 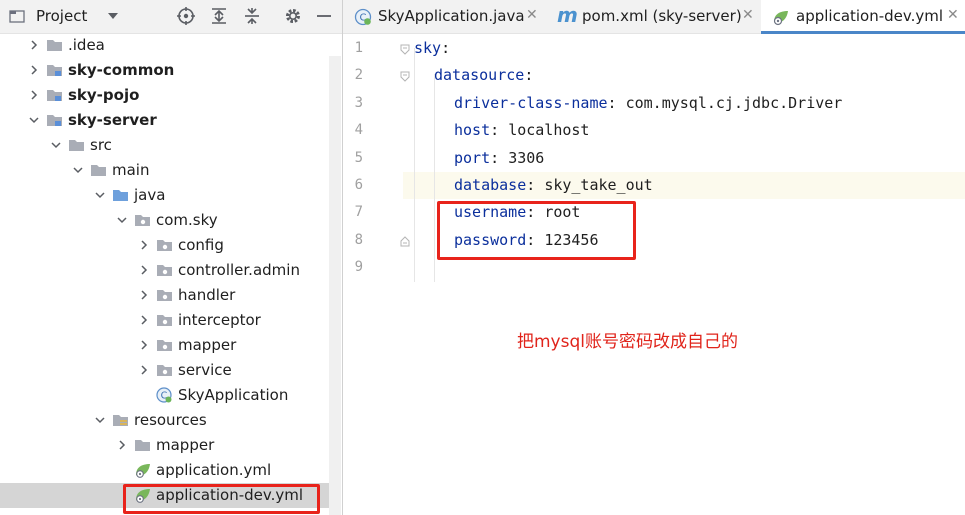 I want to click on indent-guide, so click(x=434, y=178).